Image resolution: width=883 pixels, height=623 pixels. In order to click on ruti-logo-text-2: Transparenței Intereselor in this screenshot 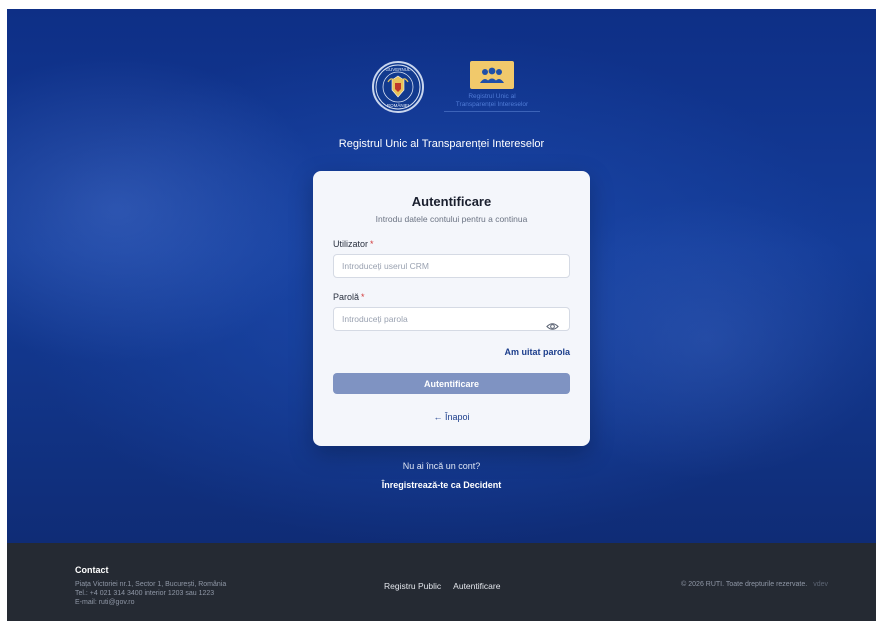, I will do `click(492, 104)`.